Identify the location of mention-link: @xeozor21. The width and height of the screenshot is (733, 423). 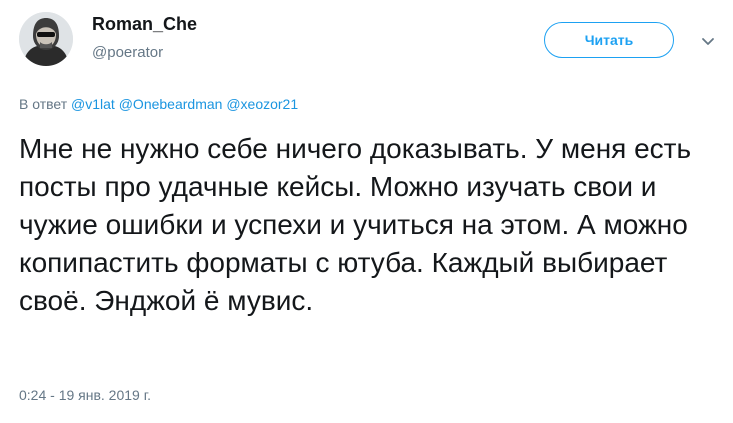
(262, 104).